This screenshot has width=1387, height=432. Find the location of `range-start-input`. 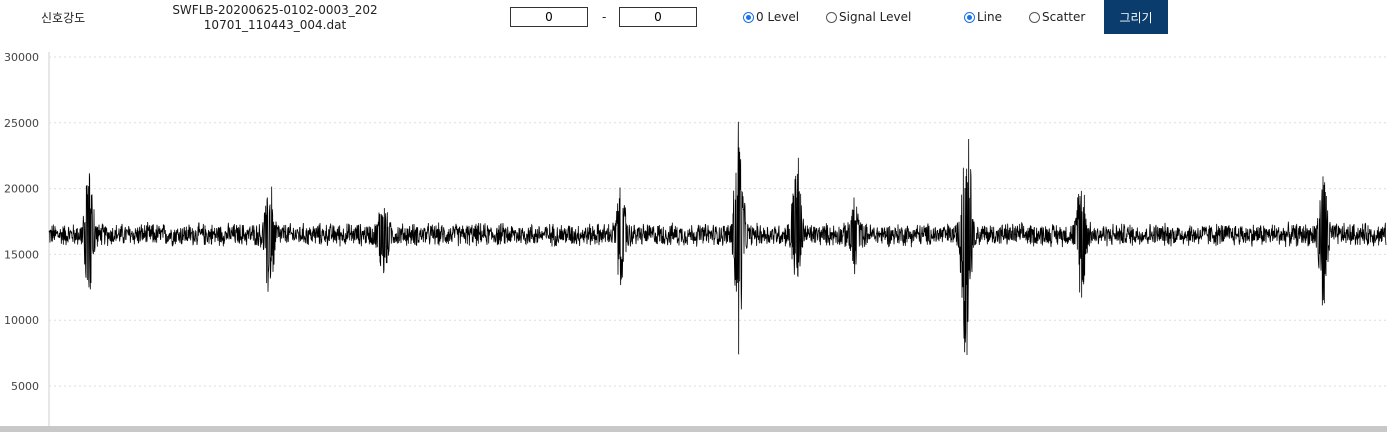

range-start-input is located at coordinates (549, 17).